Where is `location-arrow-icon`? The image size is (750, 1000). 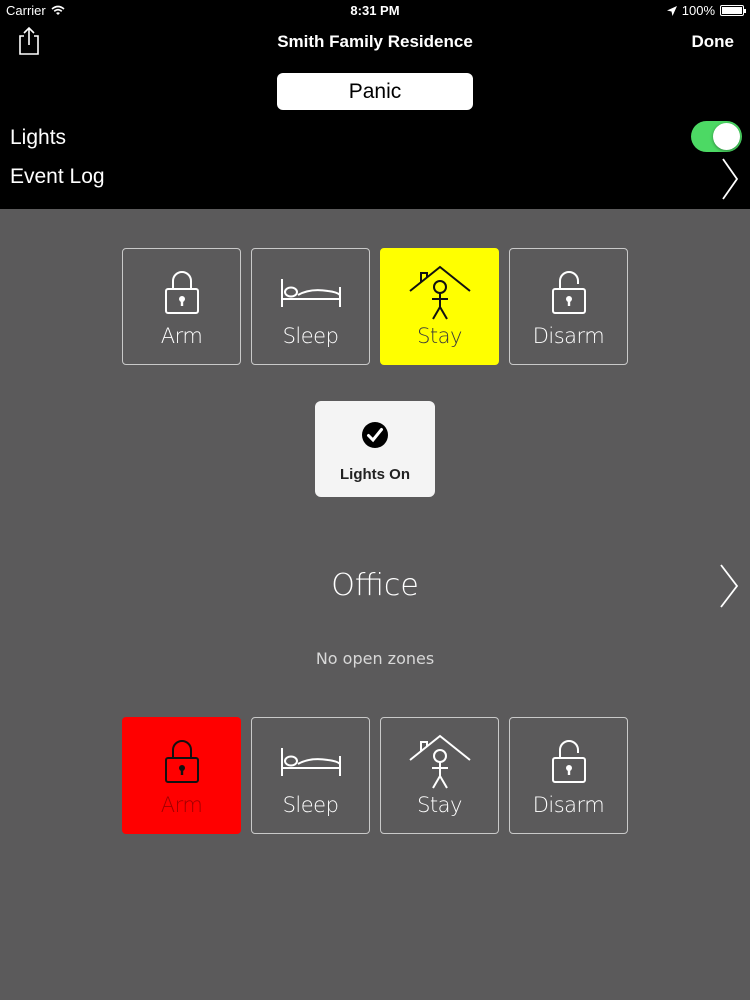 location-arrow-icon is located at coordinates (671, 10).